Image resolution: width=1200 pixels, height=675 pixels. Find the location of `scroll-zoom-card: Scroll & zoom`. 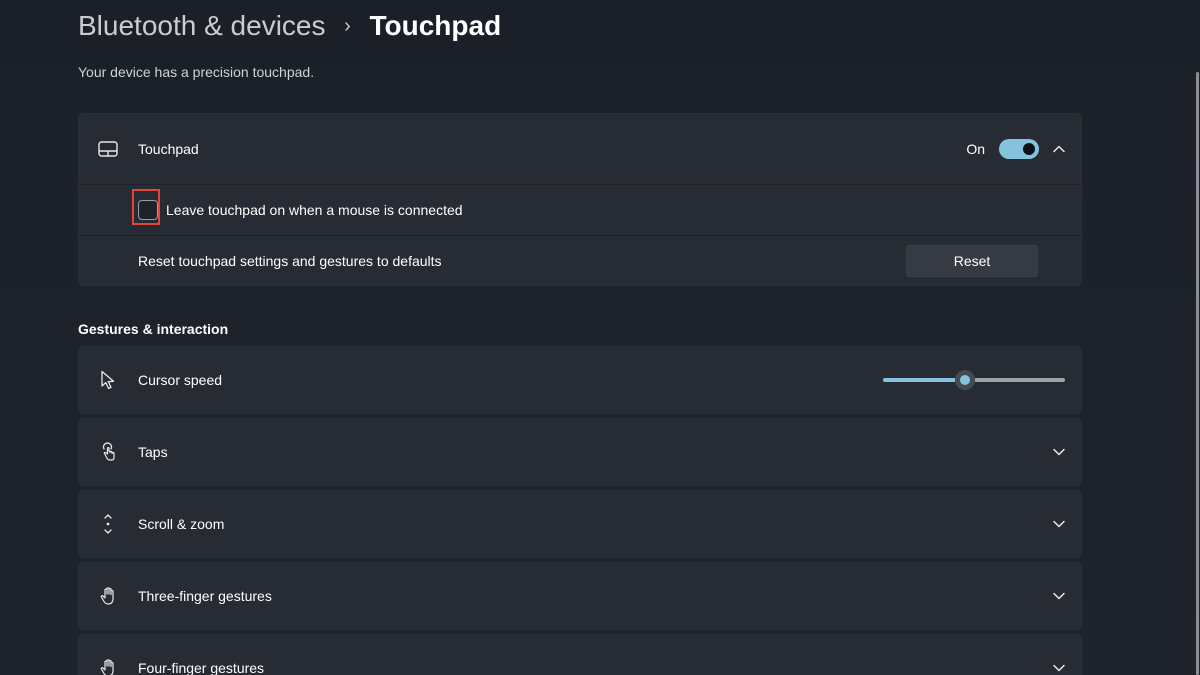

scroll-zoom-card: Scroll & zoom is located at coordinates (580, 524).